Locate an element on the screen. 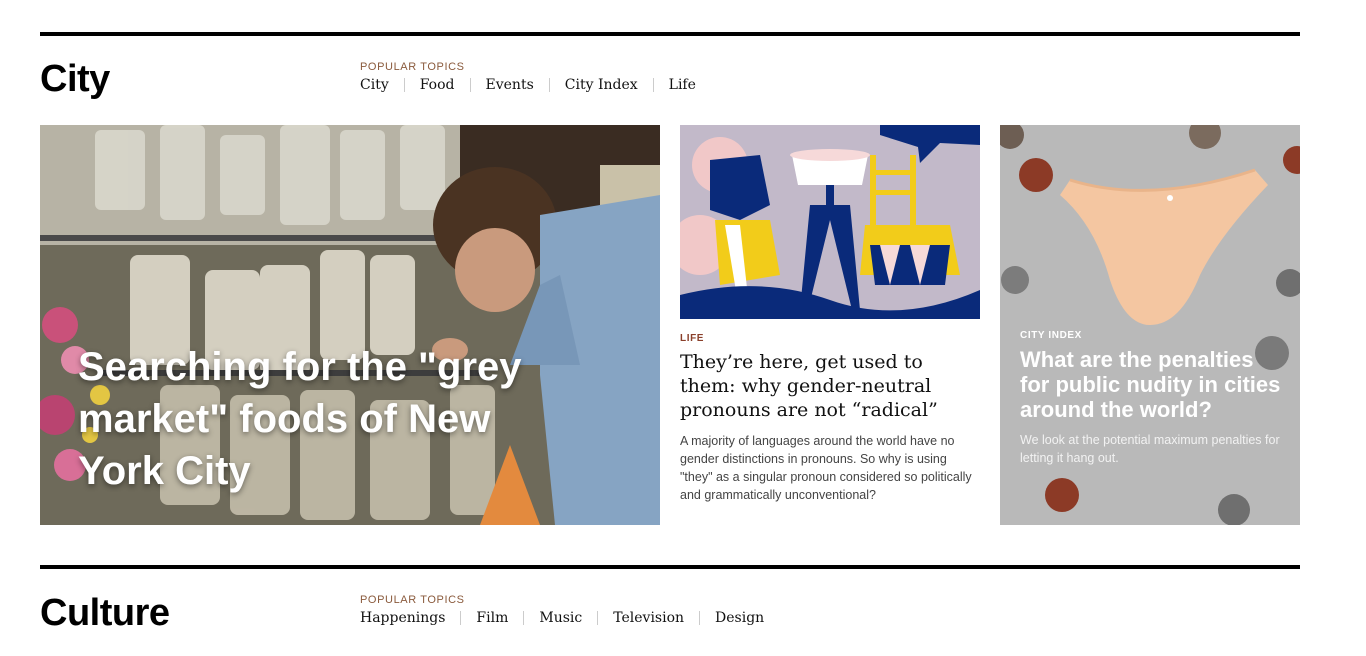  topic-link-happenings: Happenings is located at coordinates (402, 618).